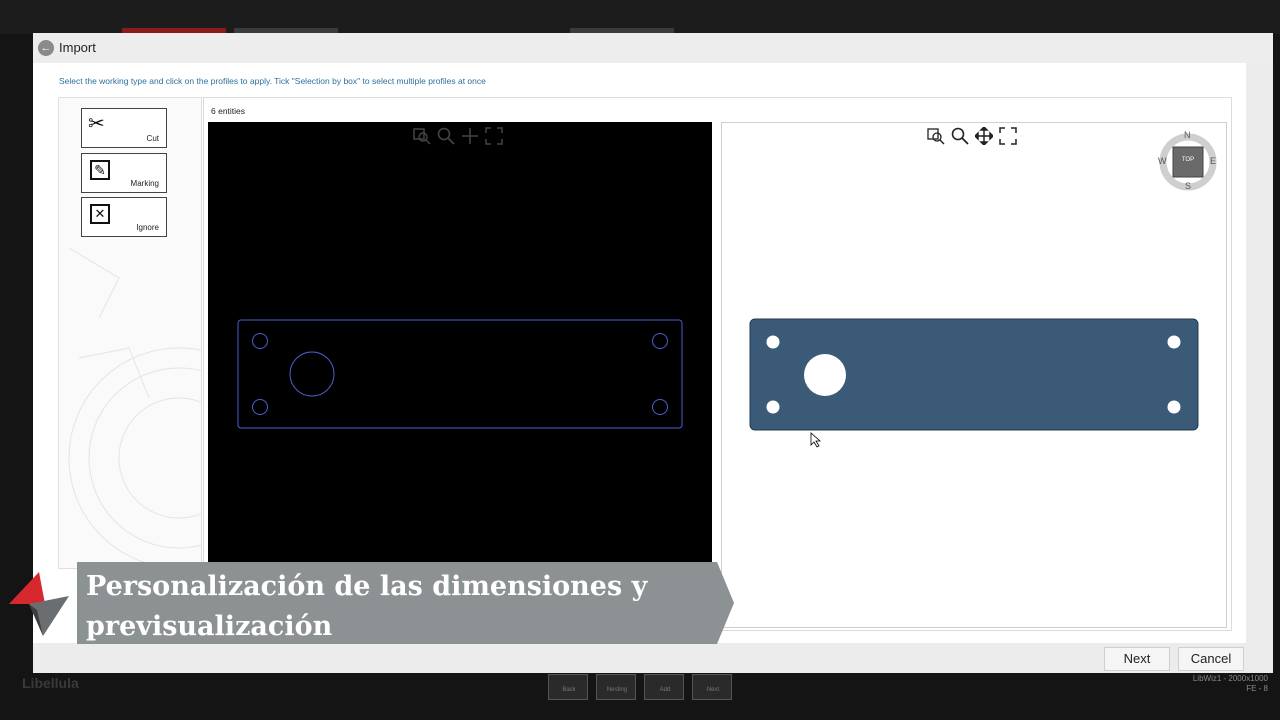  I want to click on nesting-taskbar-button: Nesting, so click(616, 687).